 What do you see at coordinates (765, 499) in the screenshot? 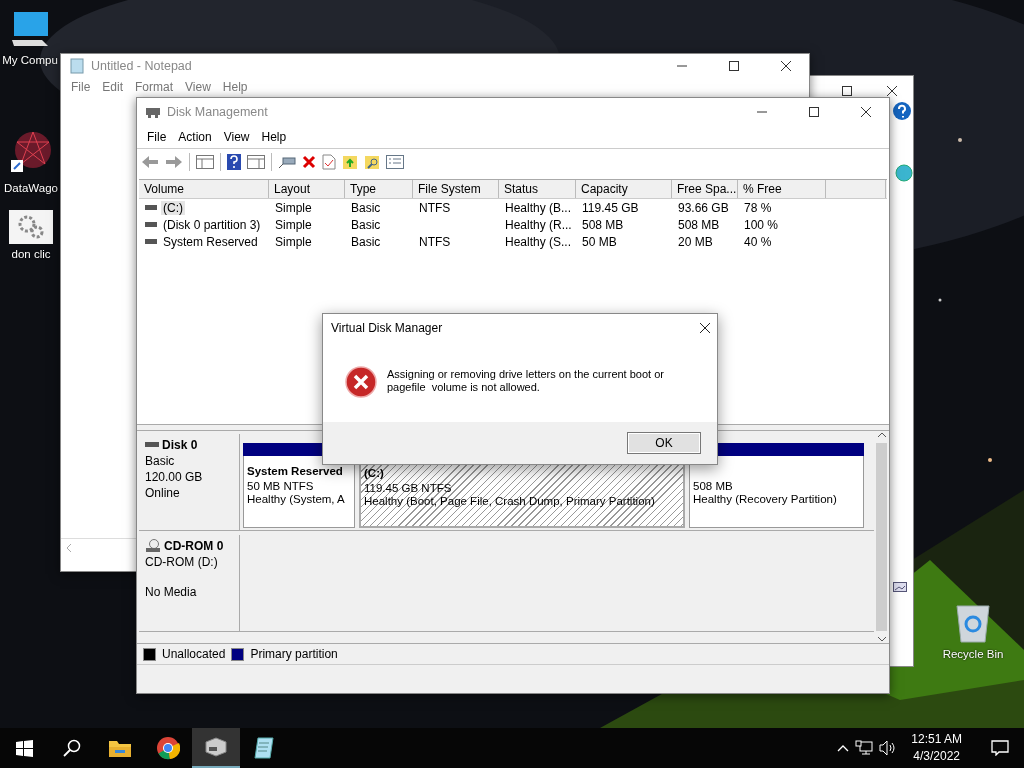
I see `partition-status: Healthy (Recovery Partition)` at bounding box center [765, 499].